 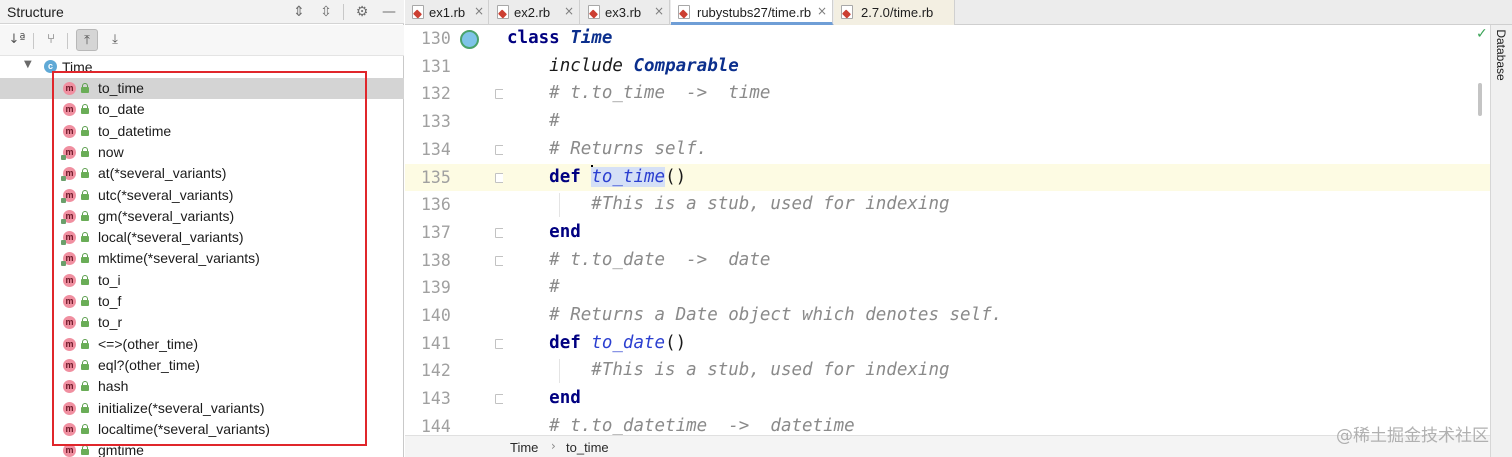 What do you see at coordinates (454, 122) in the screenshot?
I see `gutter-line: 133` at bounding box center [454, 122].